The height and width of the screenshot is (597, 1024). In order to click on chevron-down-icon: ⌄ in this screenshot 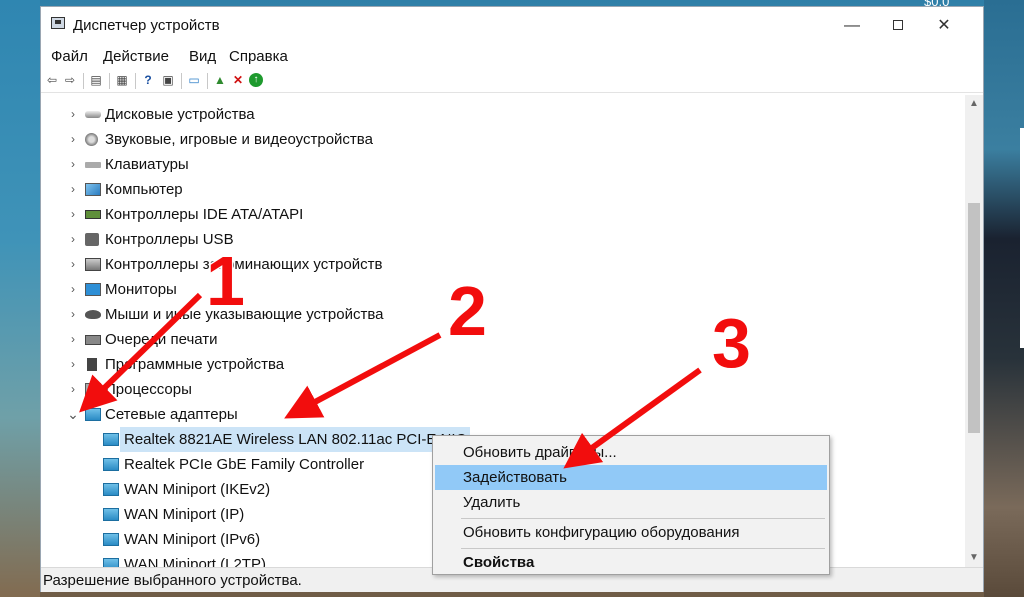, I will do `click(73, 414)`.